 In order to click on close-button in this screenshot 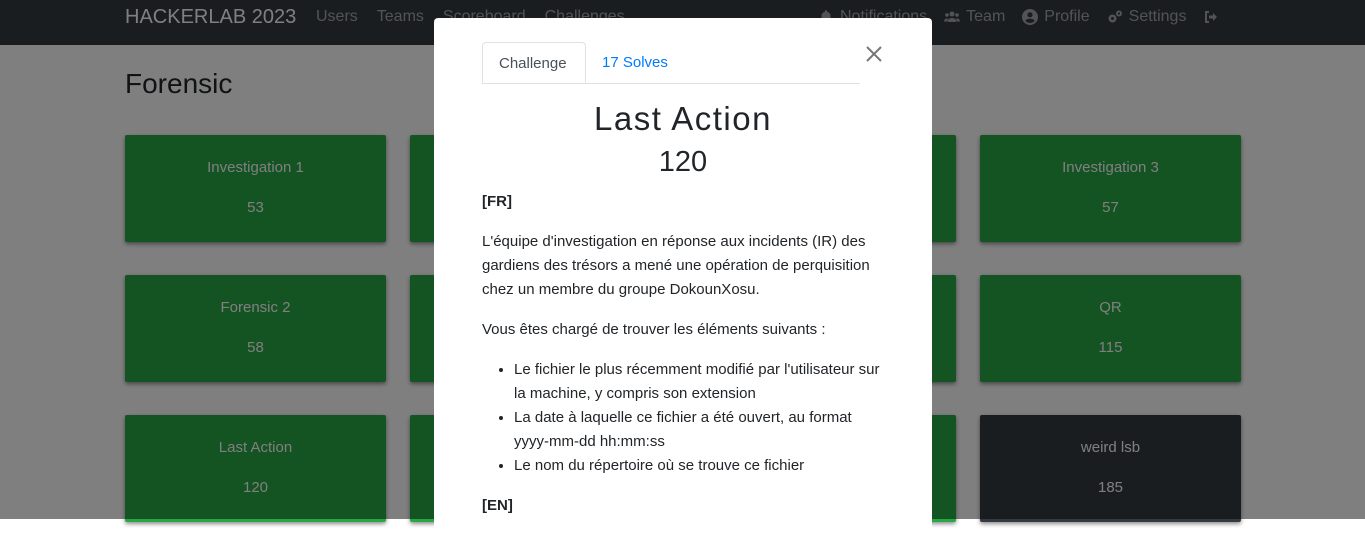, I will do `click(874, 54)`.